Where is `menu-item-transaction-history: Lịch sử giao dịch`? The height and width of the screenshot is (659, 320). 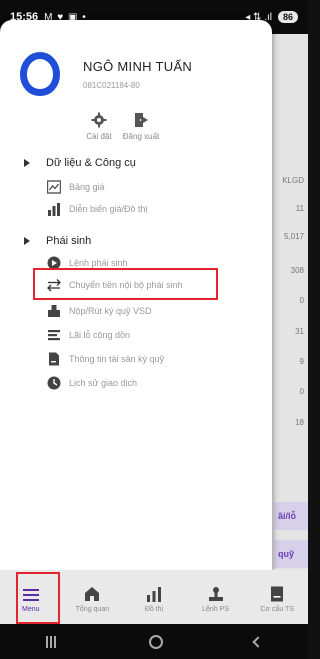 menu-item-transaction-history: Lịch sử giao dịch is located at coordinates (136, 383).